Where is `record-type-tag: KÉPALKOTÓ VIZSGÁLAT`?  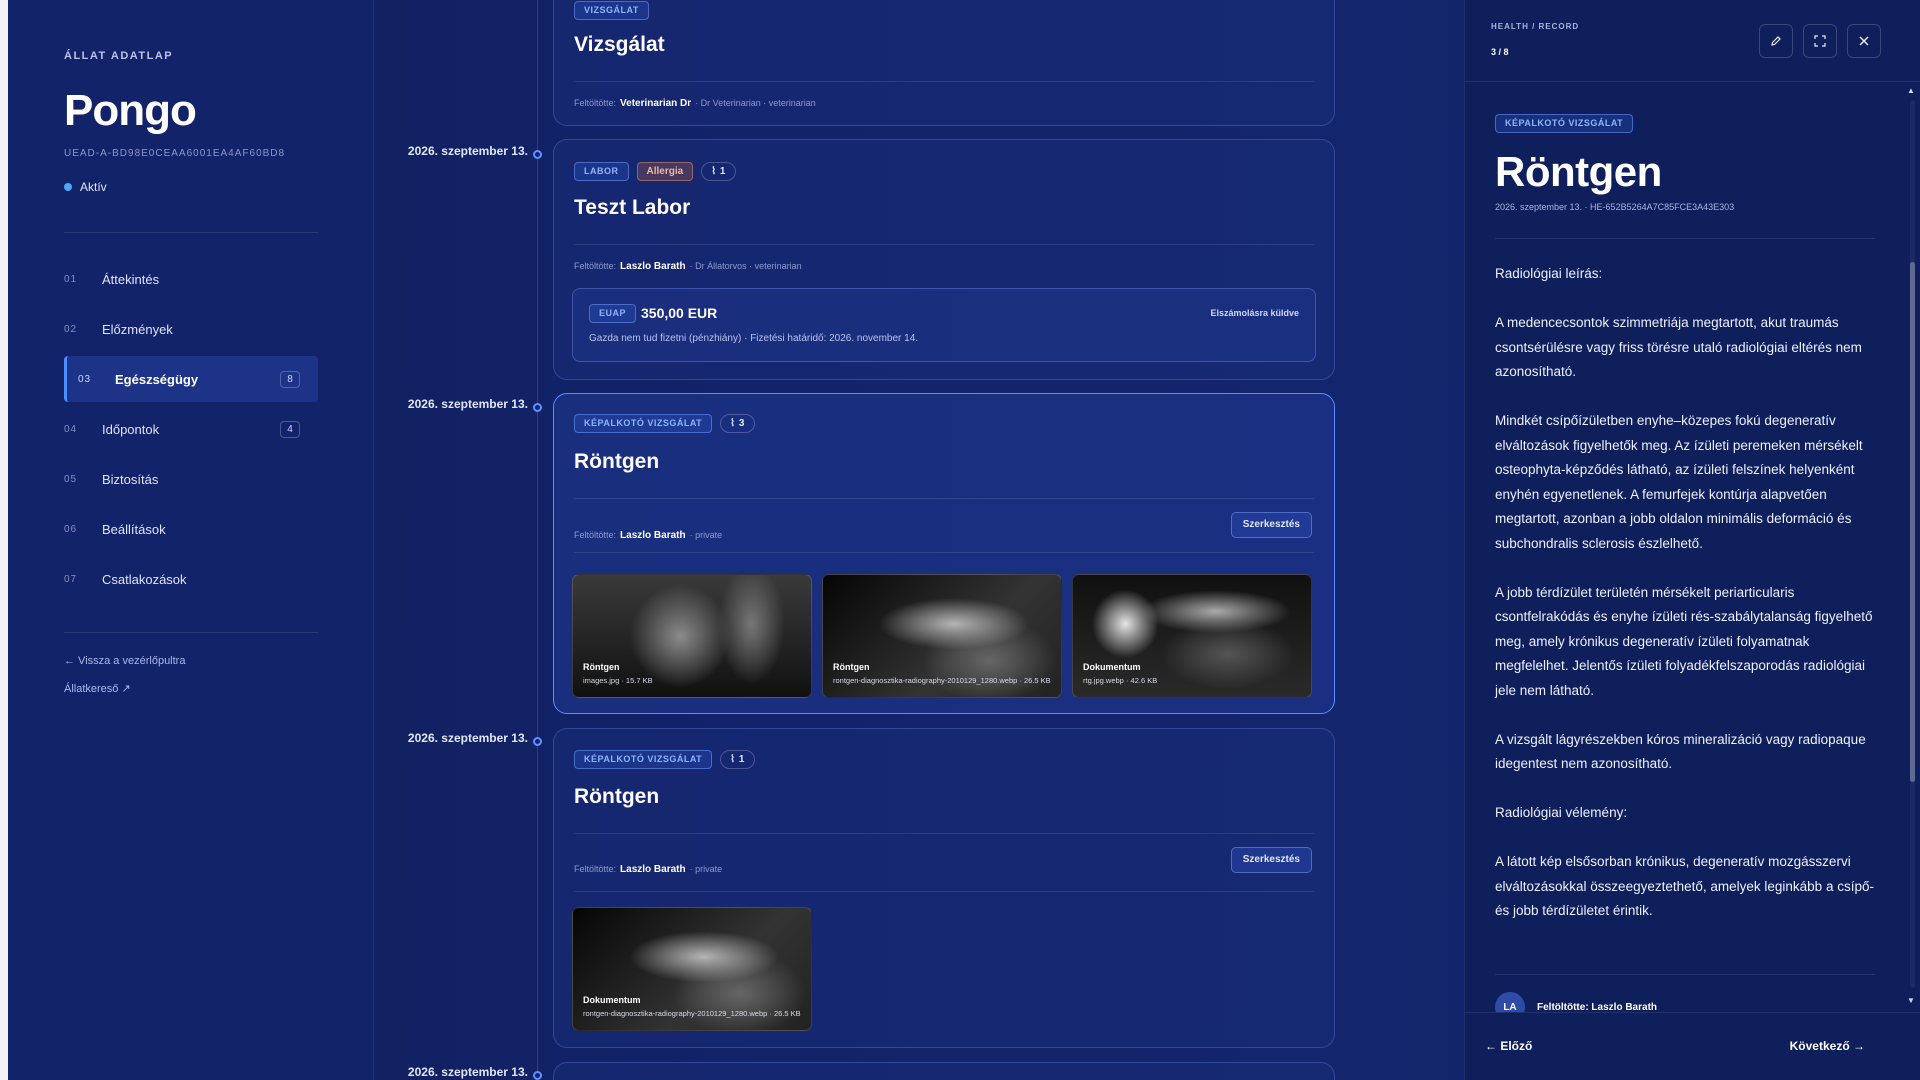
record-type-tag: KÉPALKOTÓ VIZSGÁLAT is located at coordinates (1564, 123).